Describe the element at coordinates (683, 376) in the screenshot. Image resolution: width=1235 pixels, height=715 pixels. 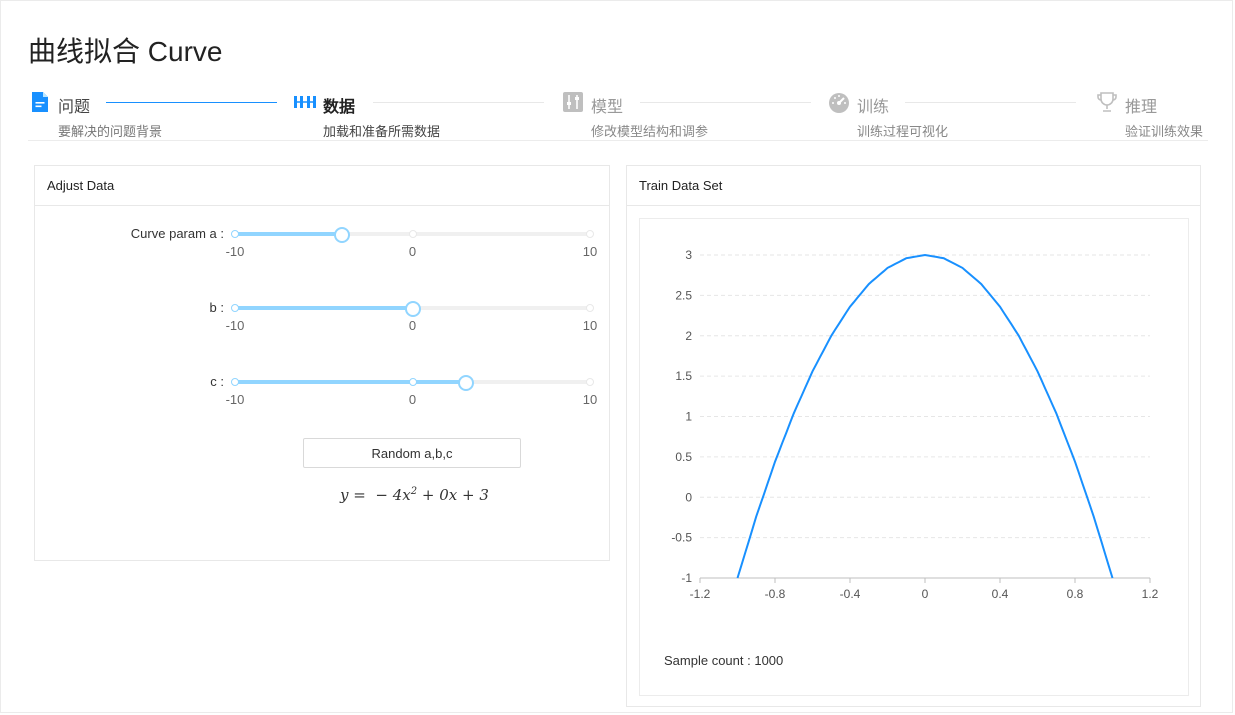
I see `y-tick-label: 1.5` at that location.